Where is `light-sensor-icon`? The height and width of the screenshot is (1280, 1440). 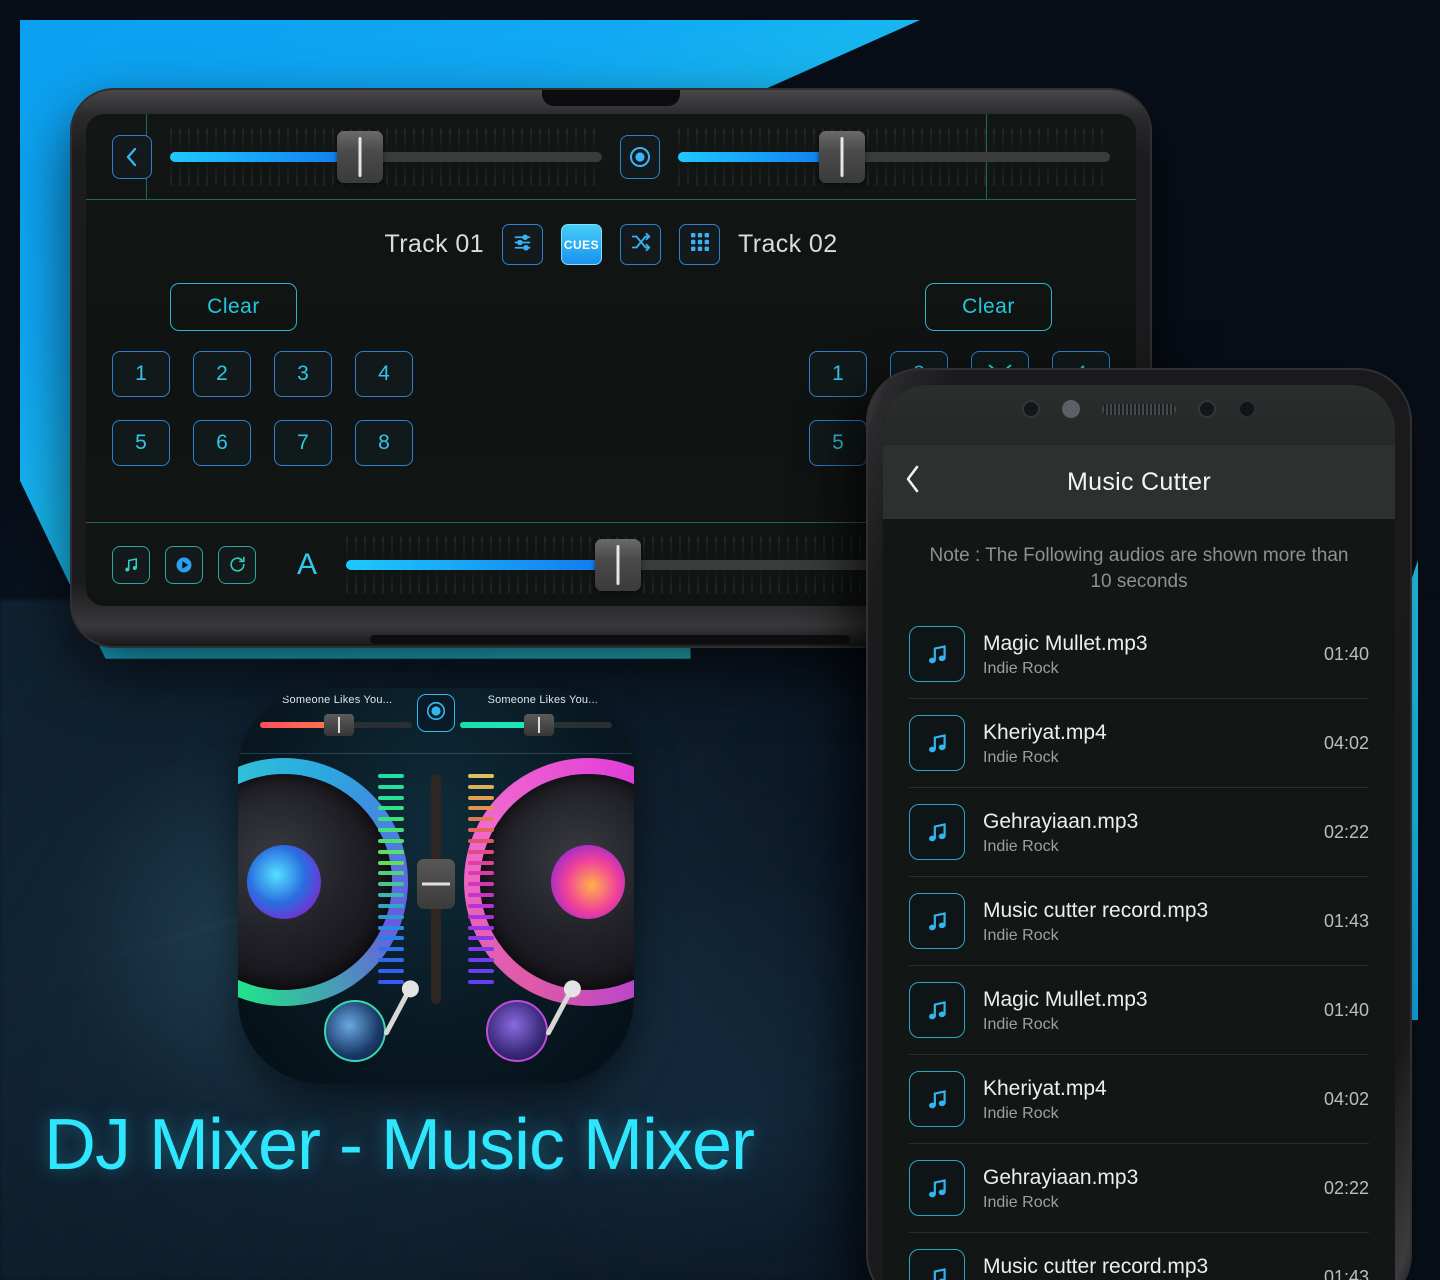 light-sensor-icon is located at coordinates (1247, 409).